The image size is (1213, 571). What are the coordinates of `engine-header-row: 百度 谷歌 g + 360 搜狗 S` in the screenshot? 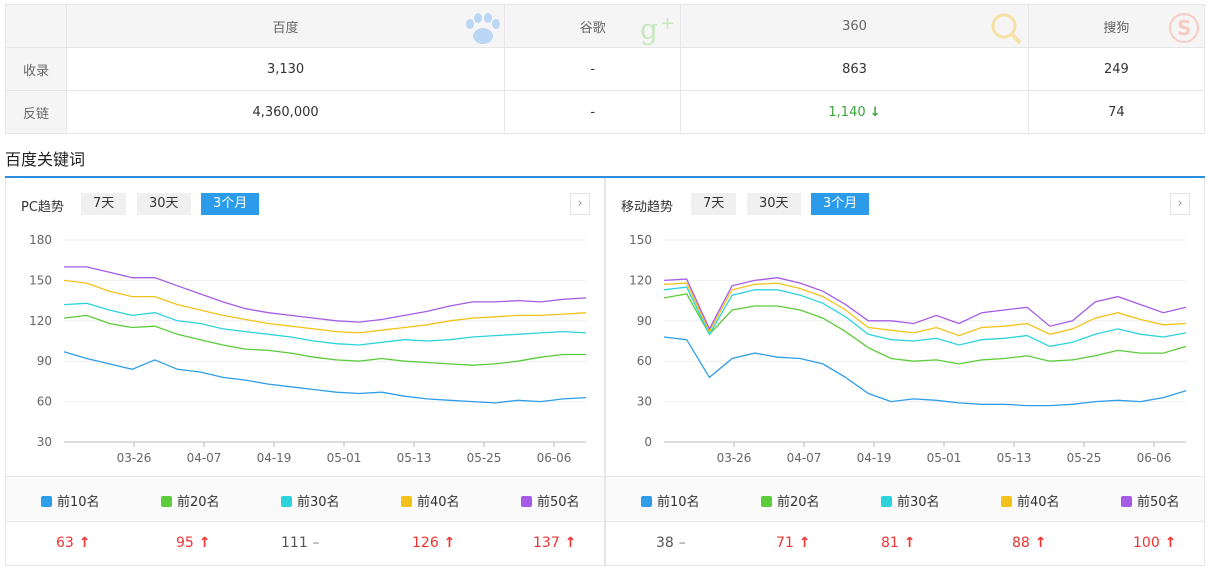 It's located at (605, 26).